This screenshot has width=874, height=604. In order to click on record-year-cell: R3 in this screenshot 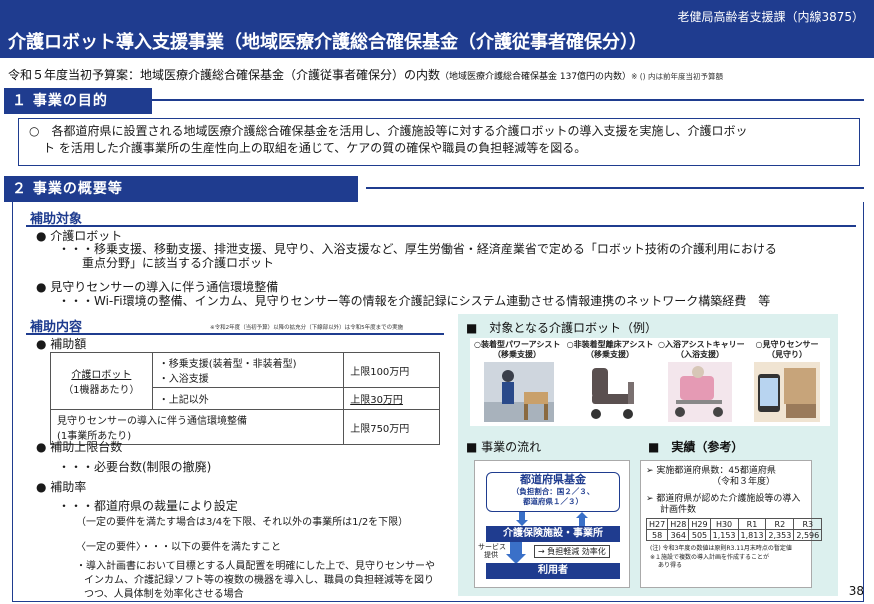, I will do `click(808, 524)`.